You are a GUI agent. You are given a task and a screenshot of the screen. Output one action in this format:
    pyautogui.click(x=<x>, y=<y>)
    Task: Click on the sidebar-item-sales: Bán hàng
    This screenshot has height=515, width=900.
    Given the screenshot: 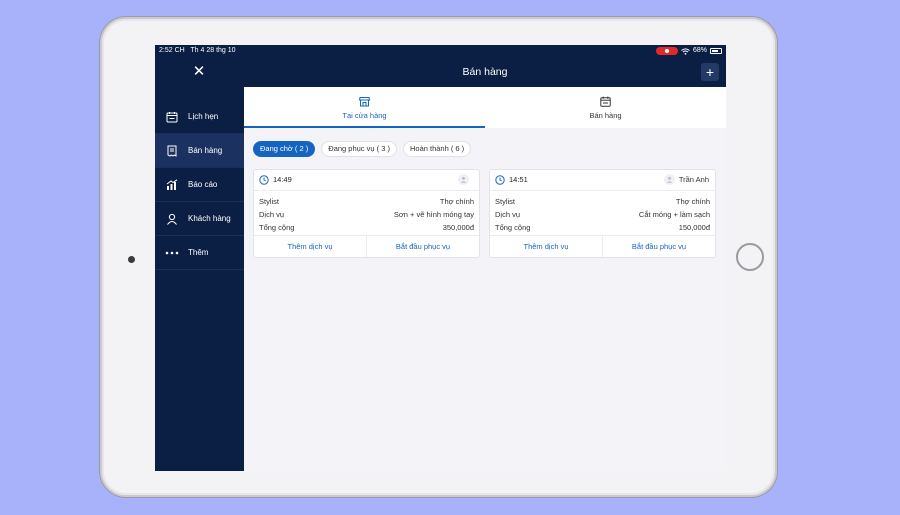 What is the action you would take?
    pyautogui.click(x=199, y=151)
    